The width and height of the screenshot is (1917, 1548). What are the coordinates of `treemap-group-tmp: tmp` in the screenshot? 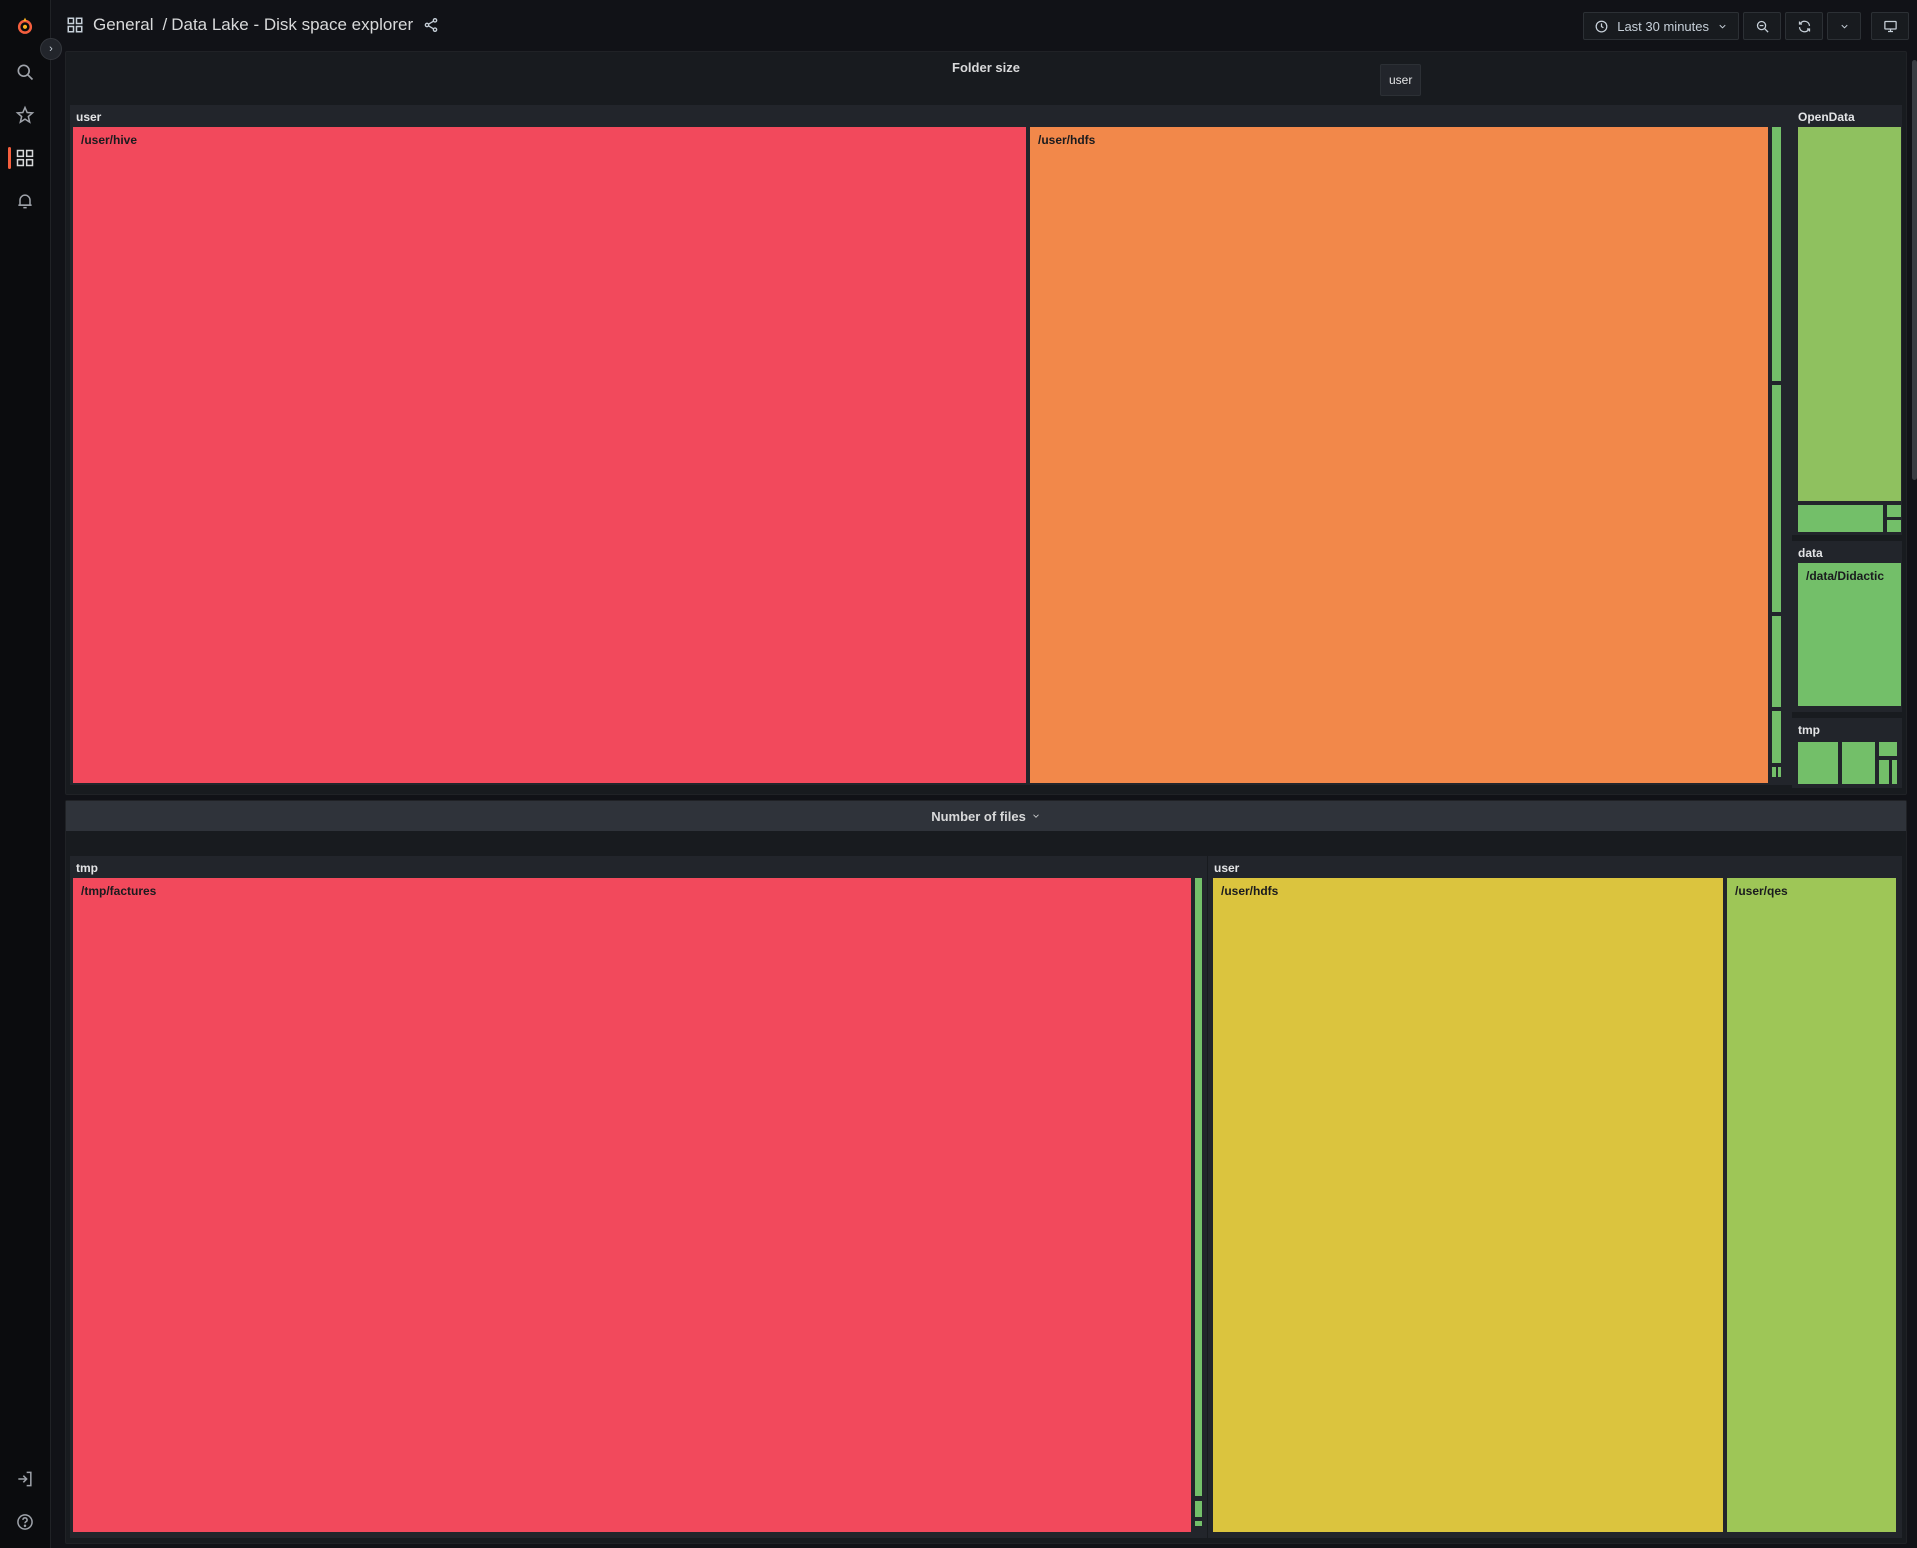 It's located at (1847, 753).